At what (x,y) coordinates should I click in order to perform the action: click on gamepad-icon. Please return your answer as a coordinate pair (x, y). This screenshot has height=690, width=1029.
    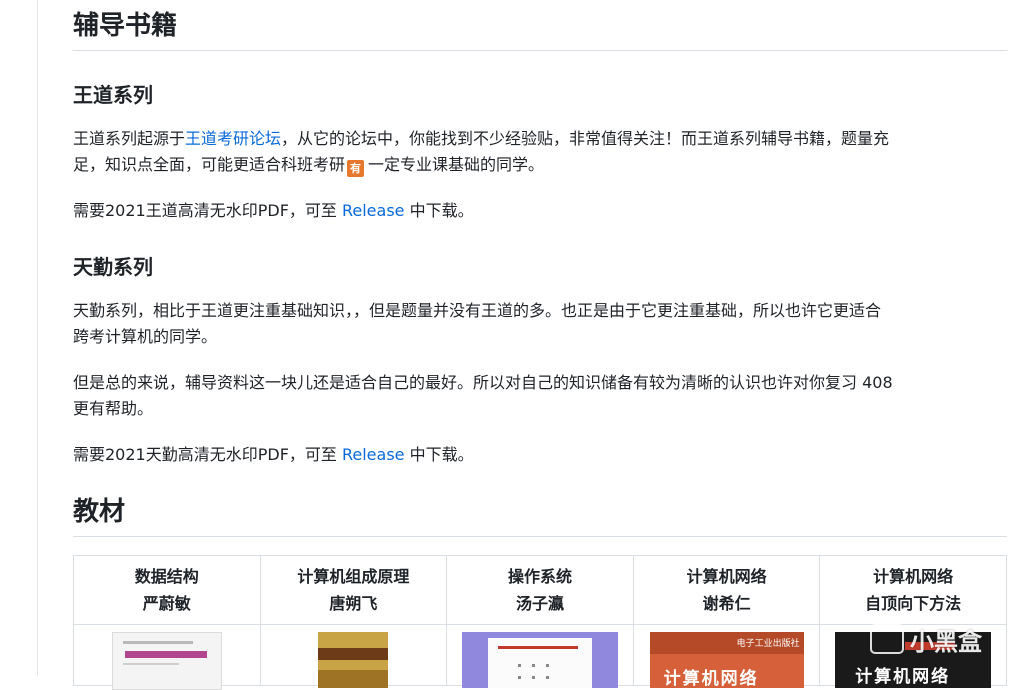
    Looking at the image, I should click on (887, 639).